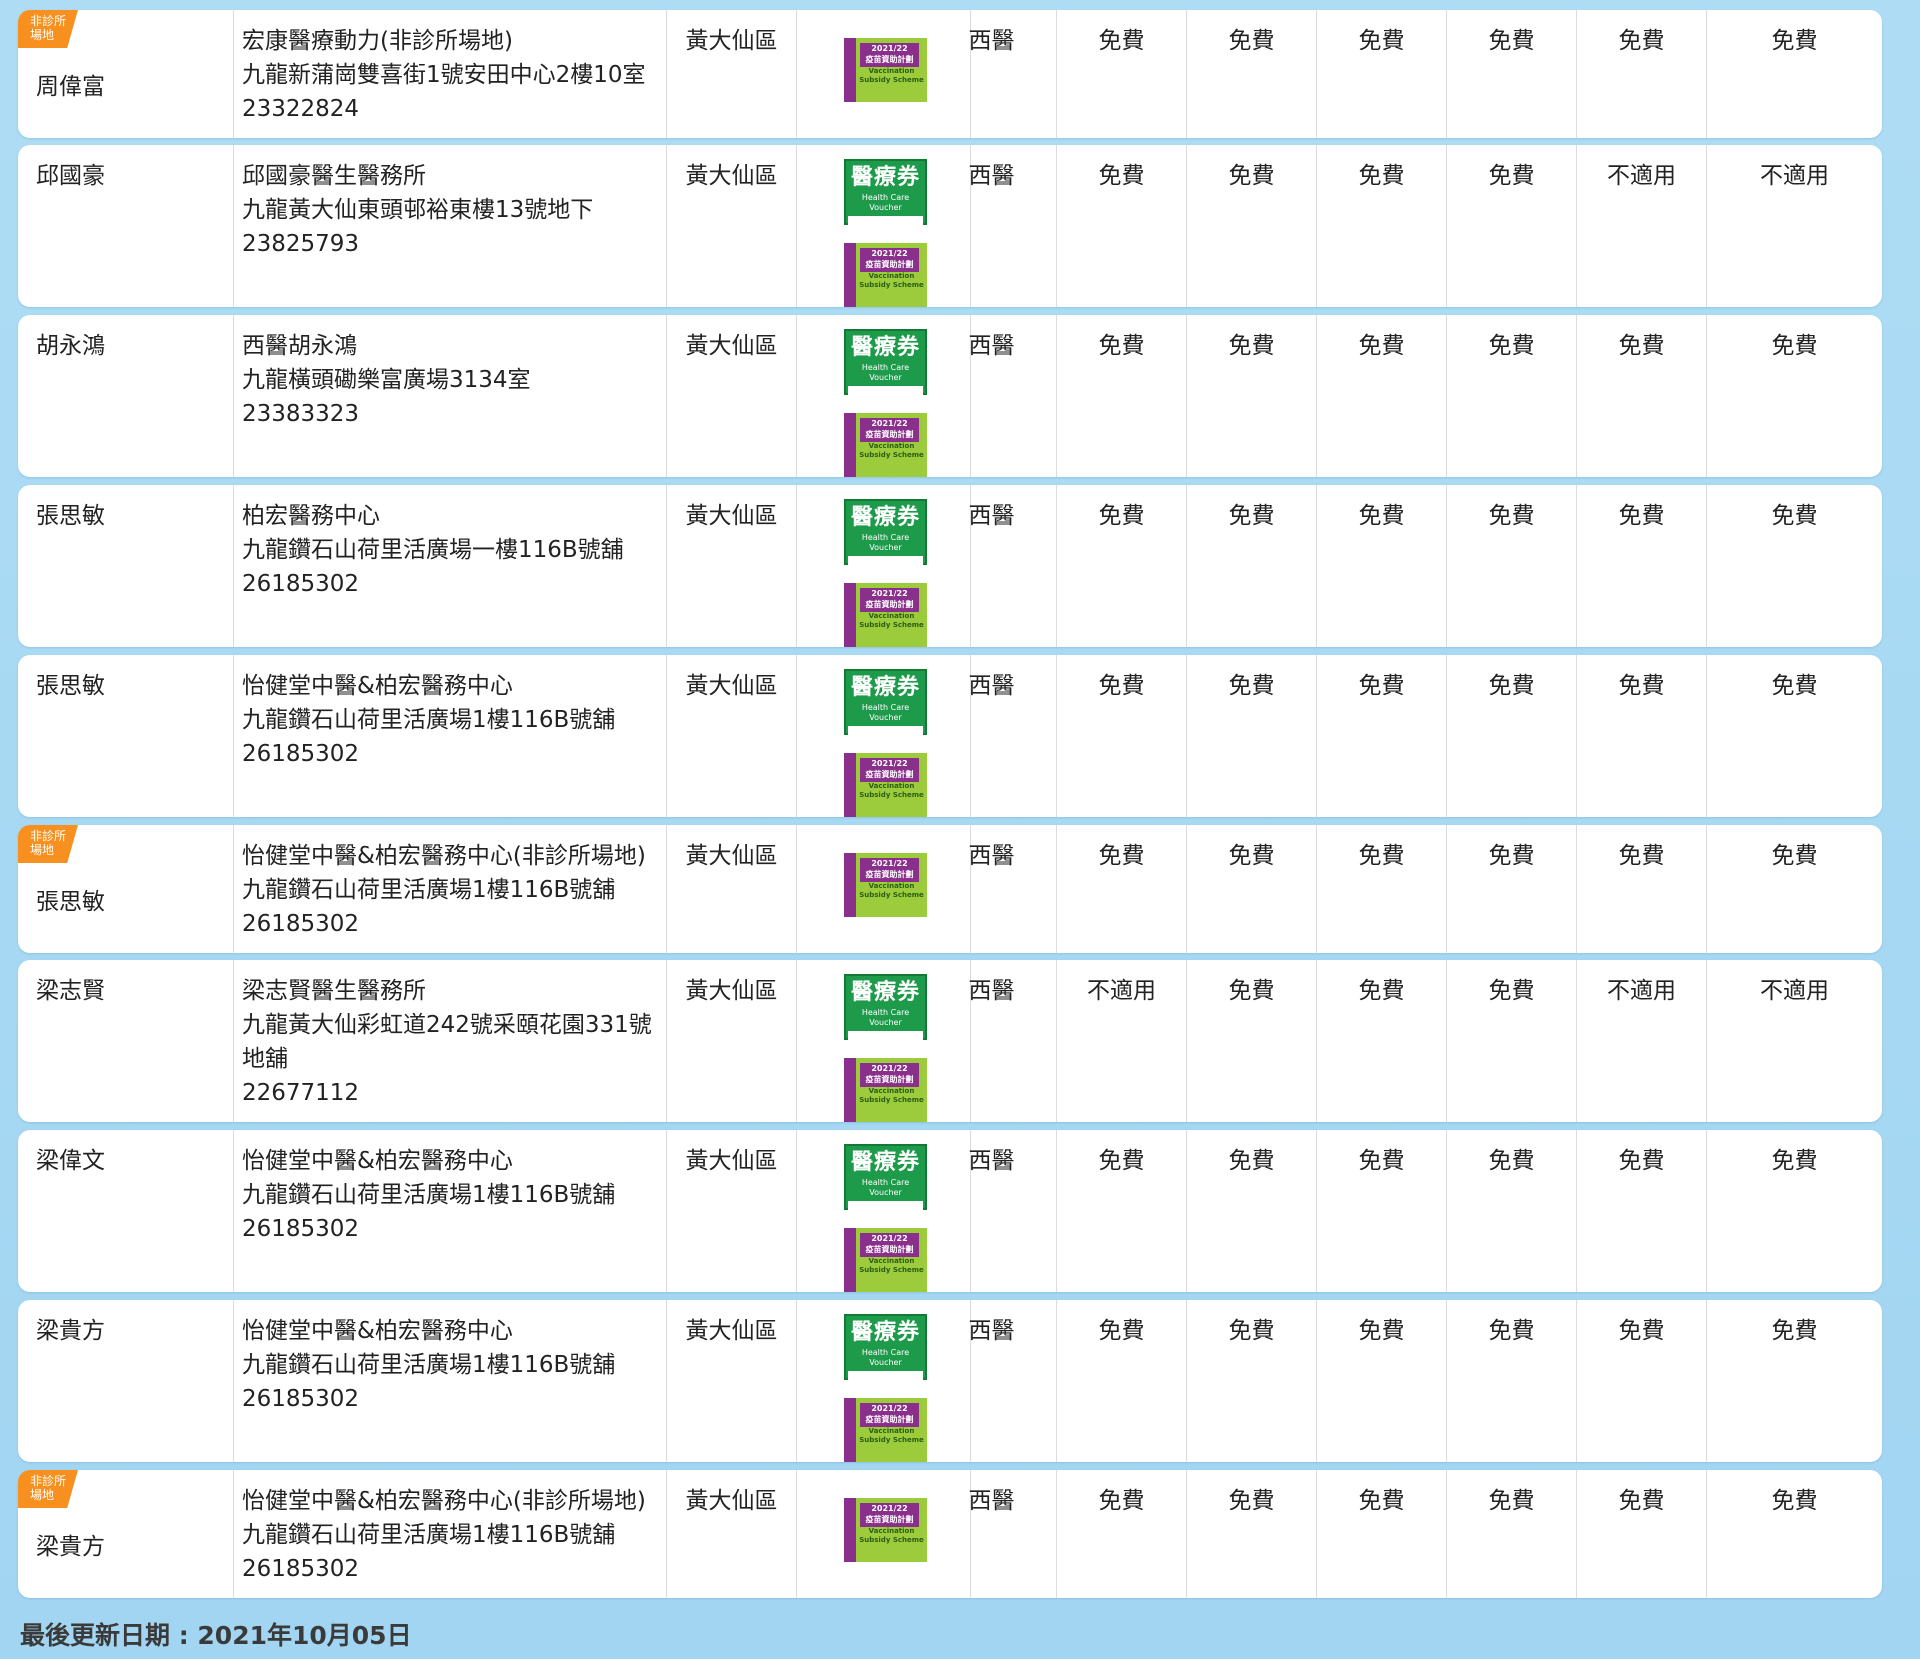 Image resolution: width=1920 pixels, height=1659 pixels. Describe the element at coordinates (450, 566) in the screenshot. I see `clinic-info-cell: 柏宏醫務中心 九龍鑽石山荷里活廣場一樓116B號舖 26185302` at that location.